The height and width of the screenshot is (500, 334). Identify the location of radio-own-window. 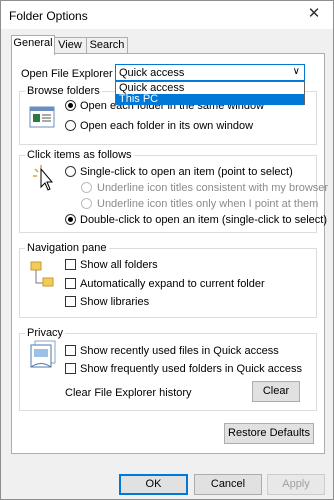
(70, 125).